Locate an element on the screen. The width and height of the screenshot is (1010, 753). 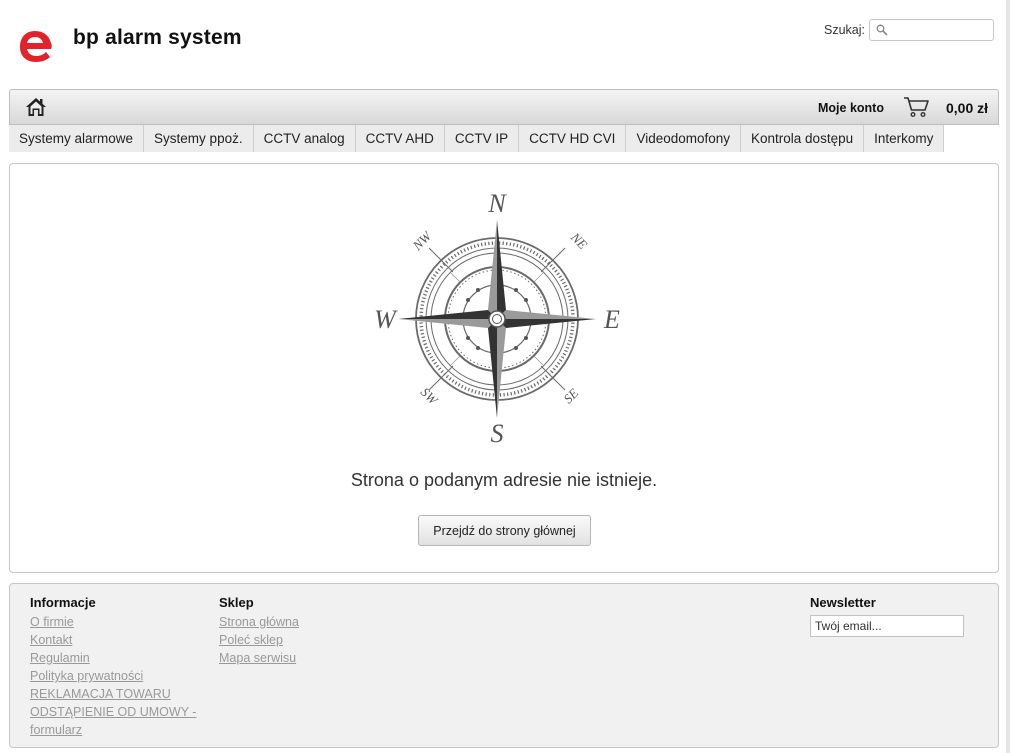
search-area: Szukaj: is located at coordinates (909, 30).